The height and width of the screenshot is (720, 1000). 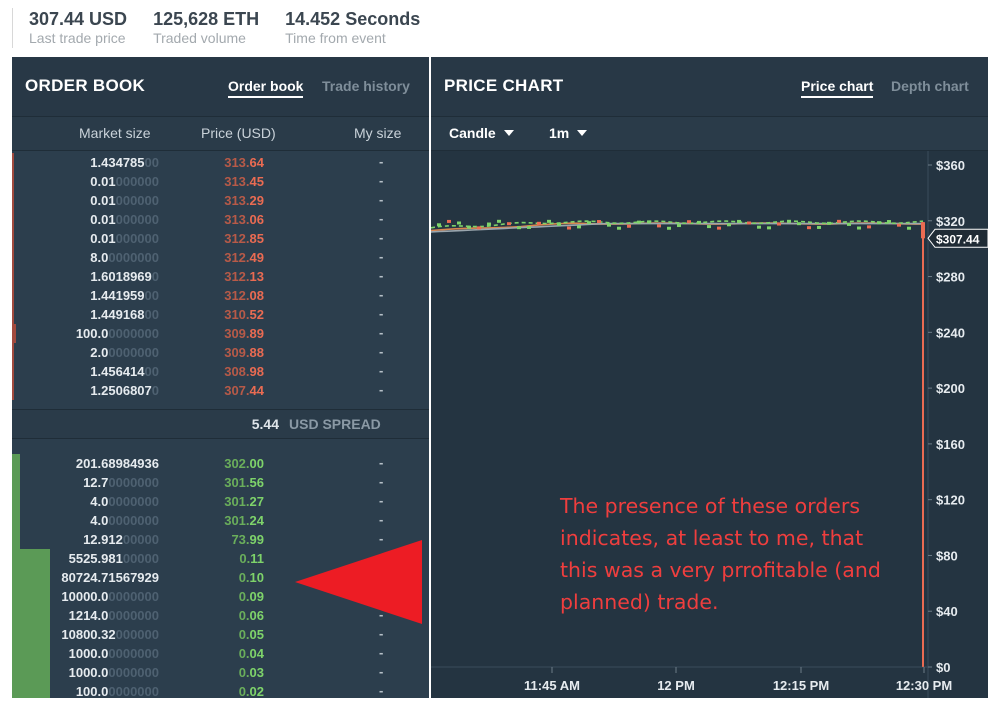 I want to click on market-size-cell: 12.91200000, so click(x=121, y=539).